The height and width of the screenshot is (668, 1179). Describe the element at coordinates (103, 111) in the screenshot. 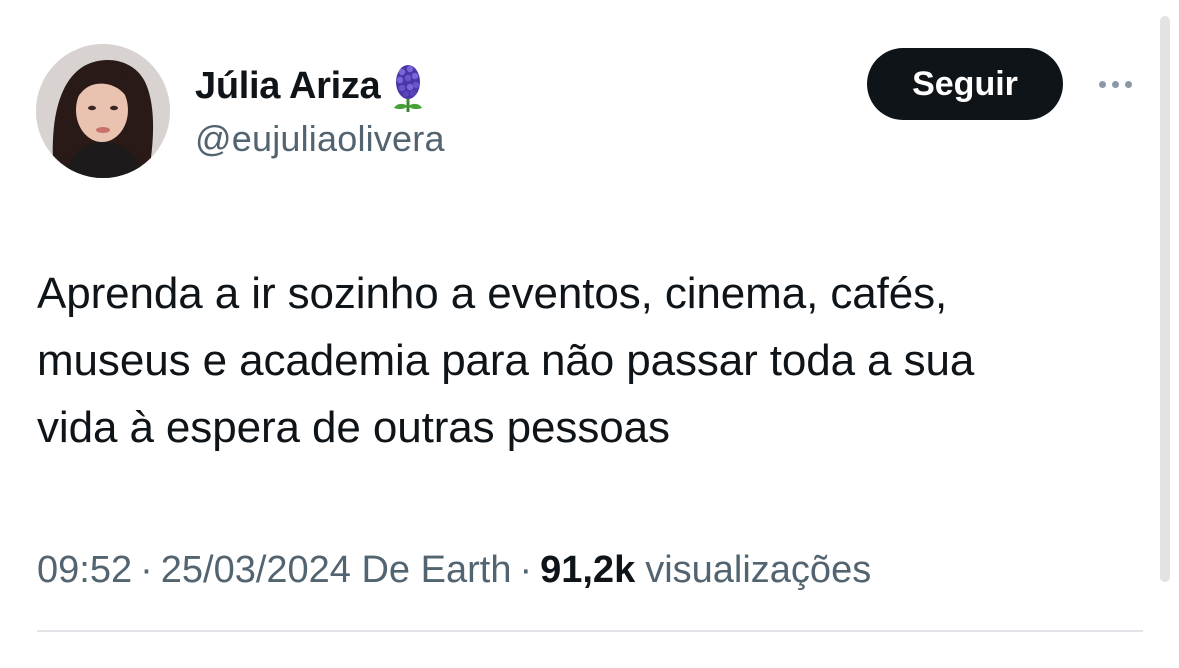

I see `avatar` at that location.